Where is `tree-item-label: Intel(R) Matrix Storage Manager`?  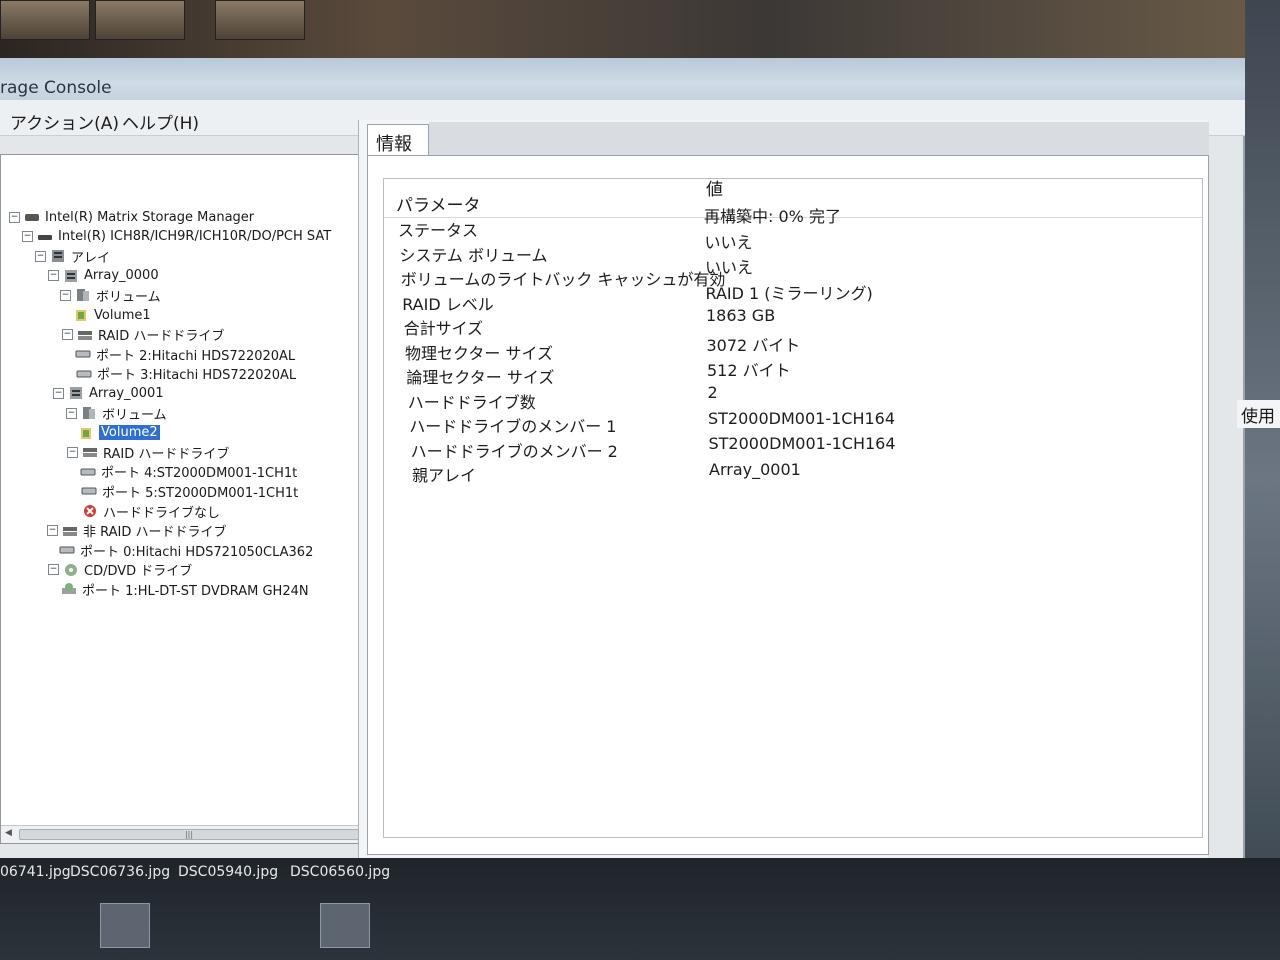 tree-item-label: Intel(R) Matrix Storage Manager is located at coordinates (150, 217).